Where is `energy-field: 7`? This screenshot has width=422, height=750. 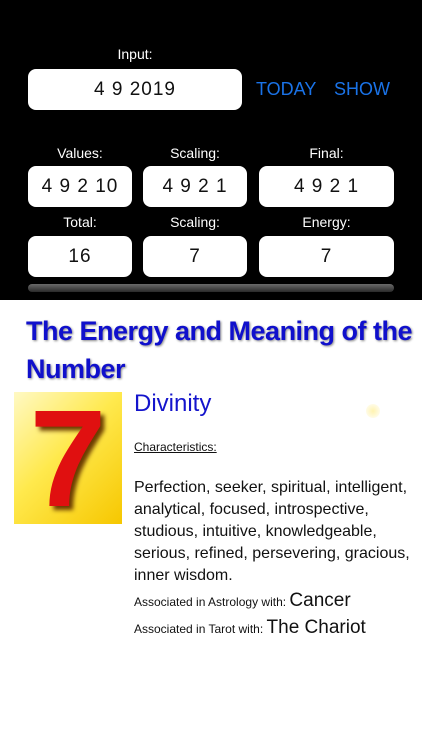 energy-field: 7 is located at coordinates (326, 256).